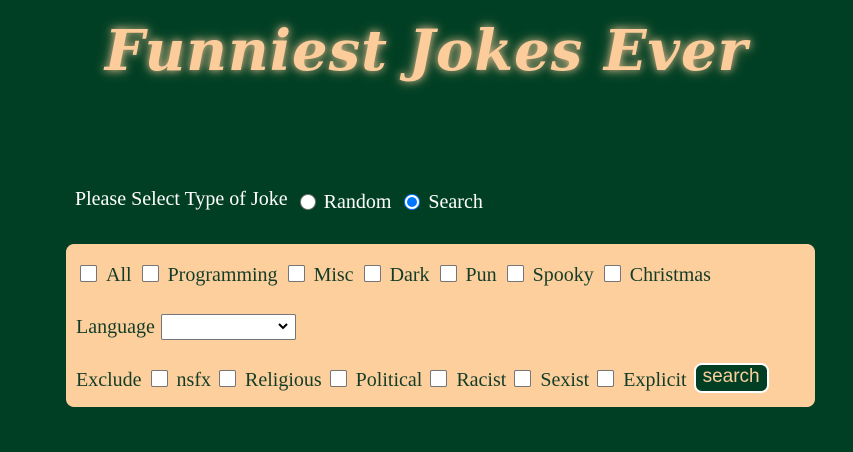 The width and height of the screenshot is (853, 452). Describe the element at coordinates (523, 378) in the screenshot. I see `exclude-sexist-checkbox` at that location.